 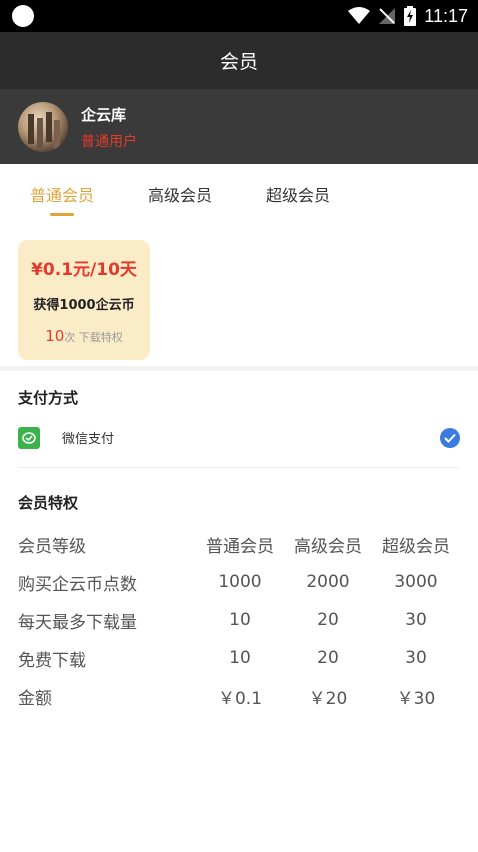 I want to click on table-header-row: 会员等级 普通会员 高级会员 超级会员, so click(x=239, y=544).